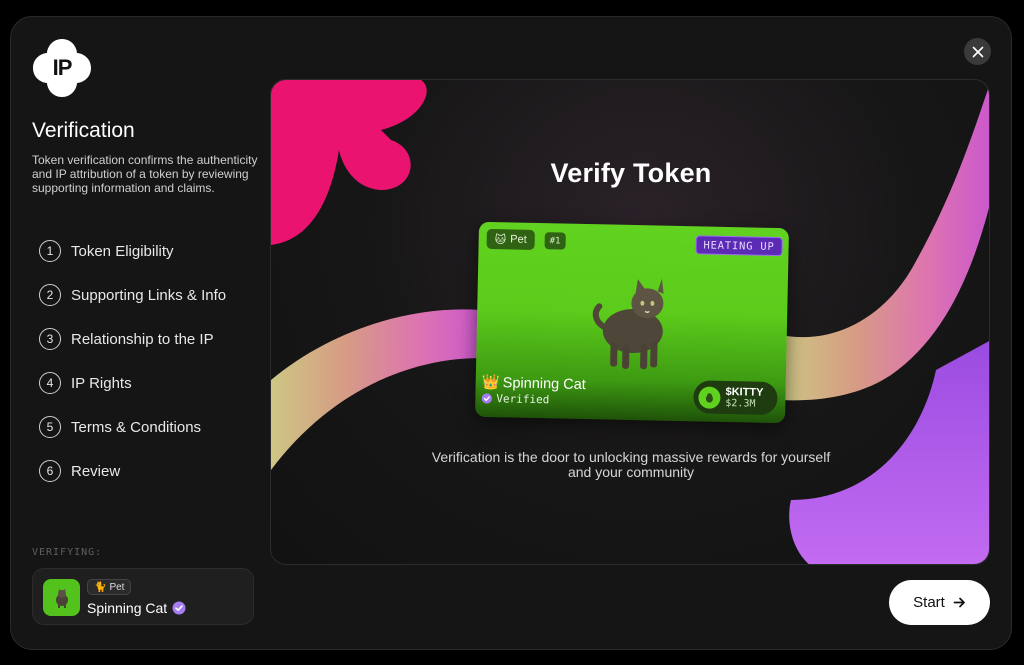  I want to click on step-token-eligibility: 1 Token Eligibility, so click(132, 251).